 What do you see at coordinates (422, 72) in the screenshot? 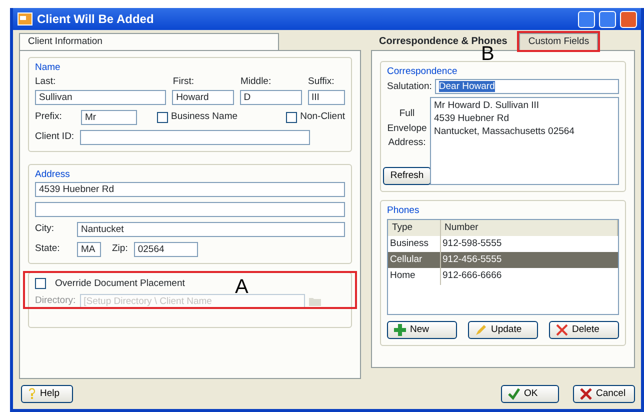
I see `group-label: Correspondence` at bounding box center [422, 72].